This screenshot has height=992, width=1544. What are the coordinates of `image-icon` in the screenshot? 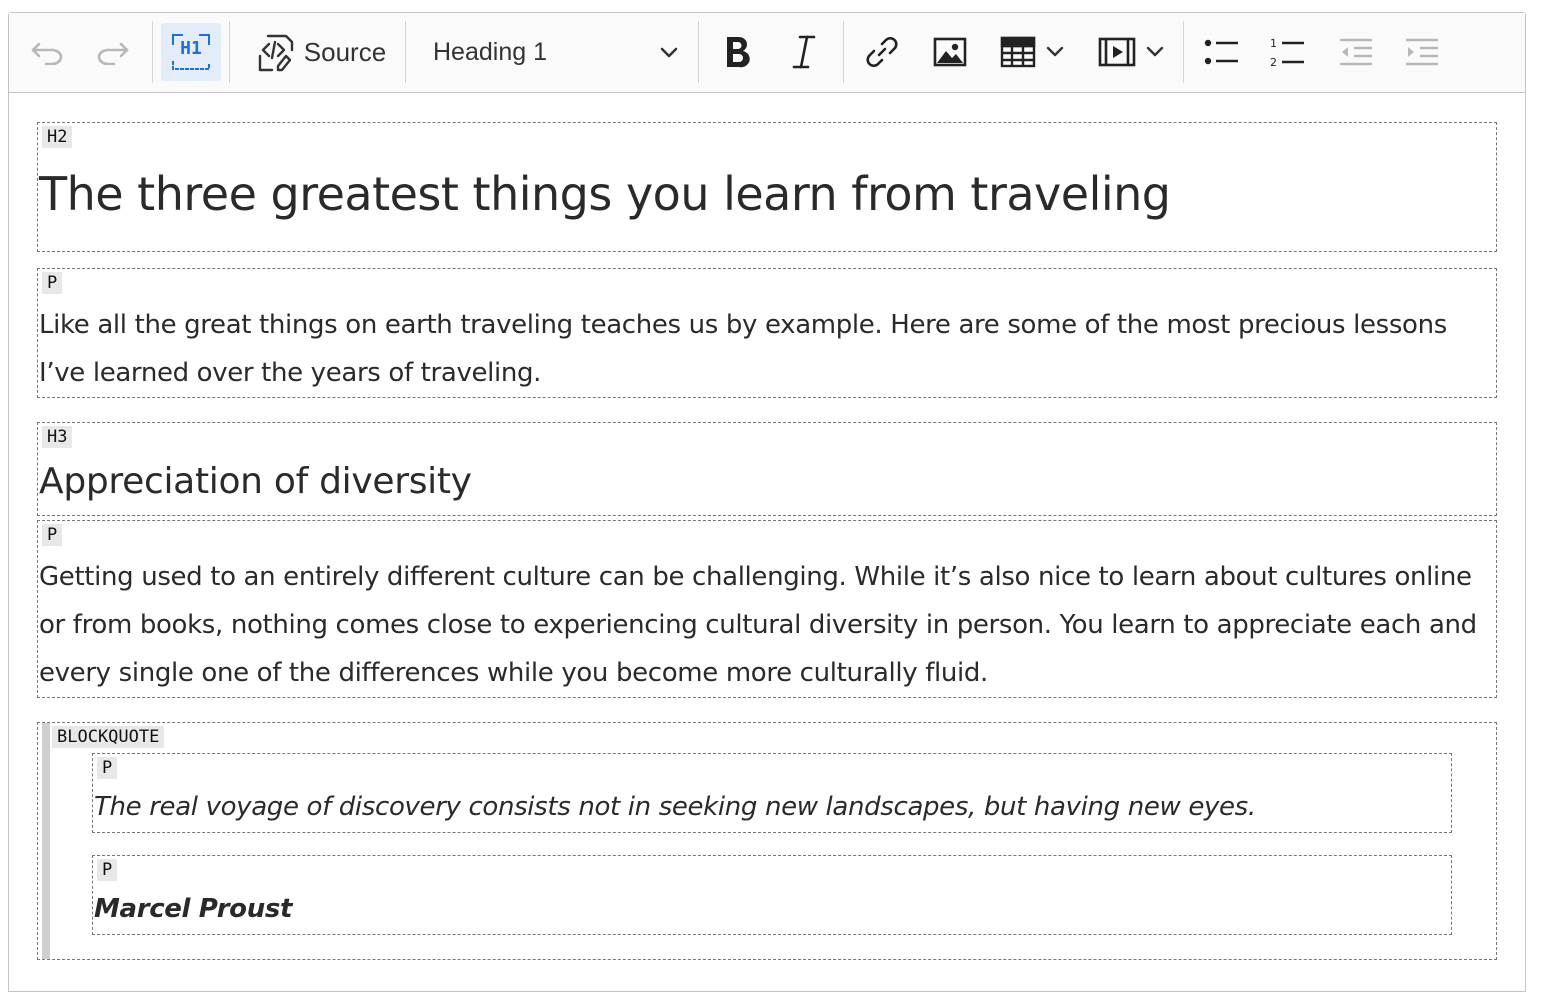 It's located at (950, 52).